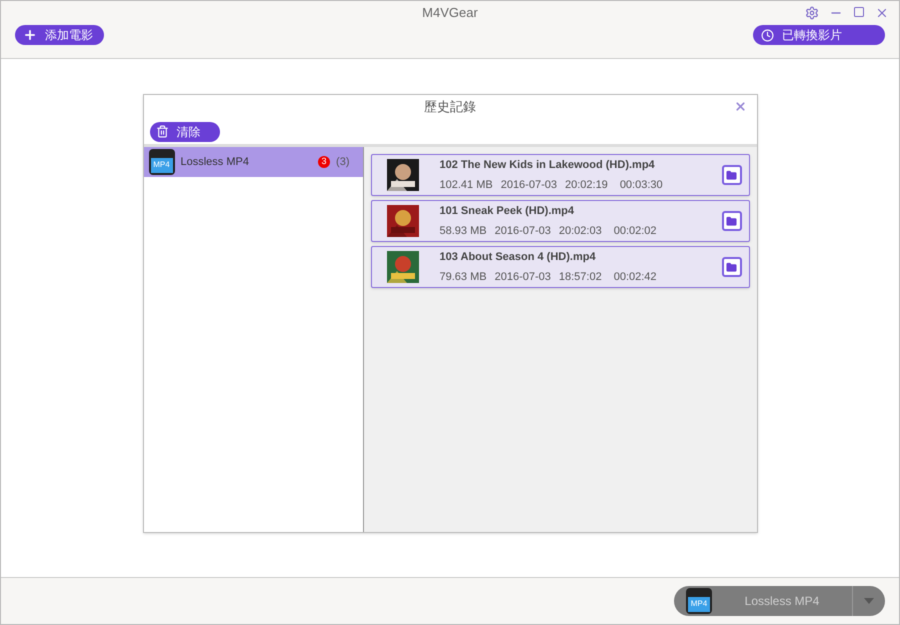  What do you see at coordinates (812, 13) in the screenshot?
I see `settings-icon` at bounding box center [812, 13].